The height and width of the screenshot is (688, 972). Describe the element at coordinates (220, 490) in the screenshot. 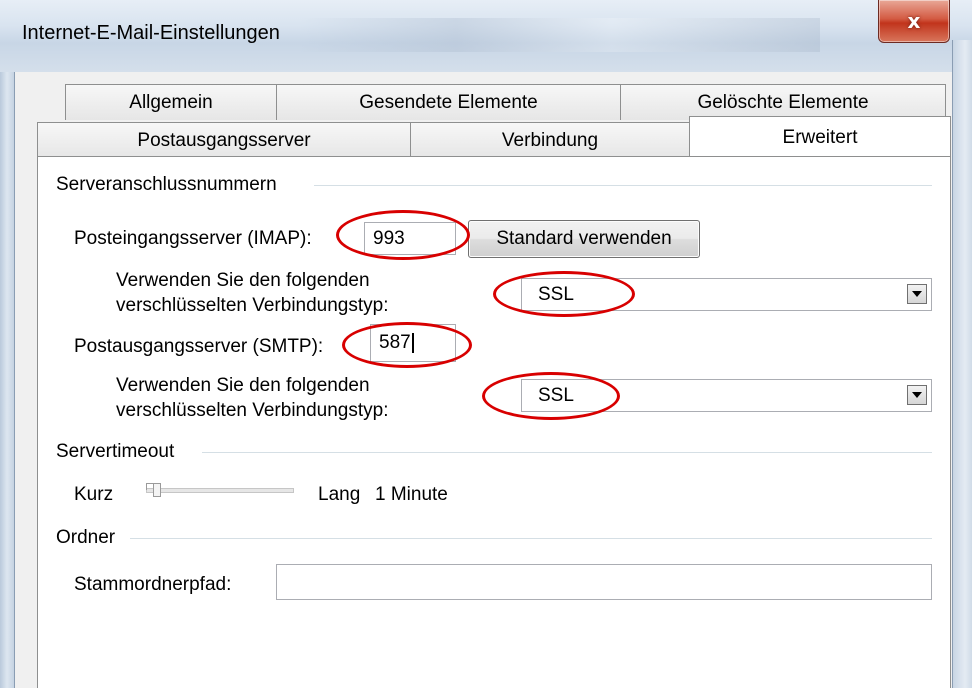

I see `timeout-slider` at that location.